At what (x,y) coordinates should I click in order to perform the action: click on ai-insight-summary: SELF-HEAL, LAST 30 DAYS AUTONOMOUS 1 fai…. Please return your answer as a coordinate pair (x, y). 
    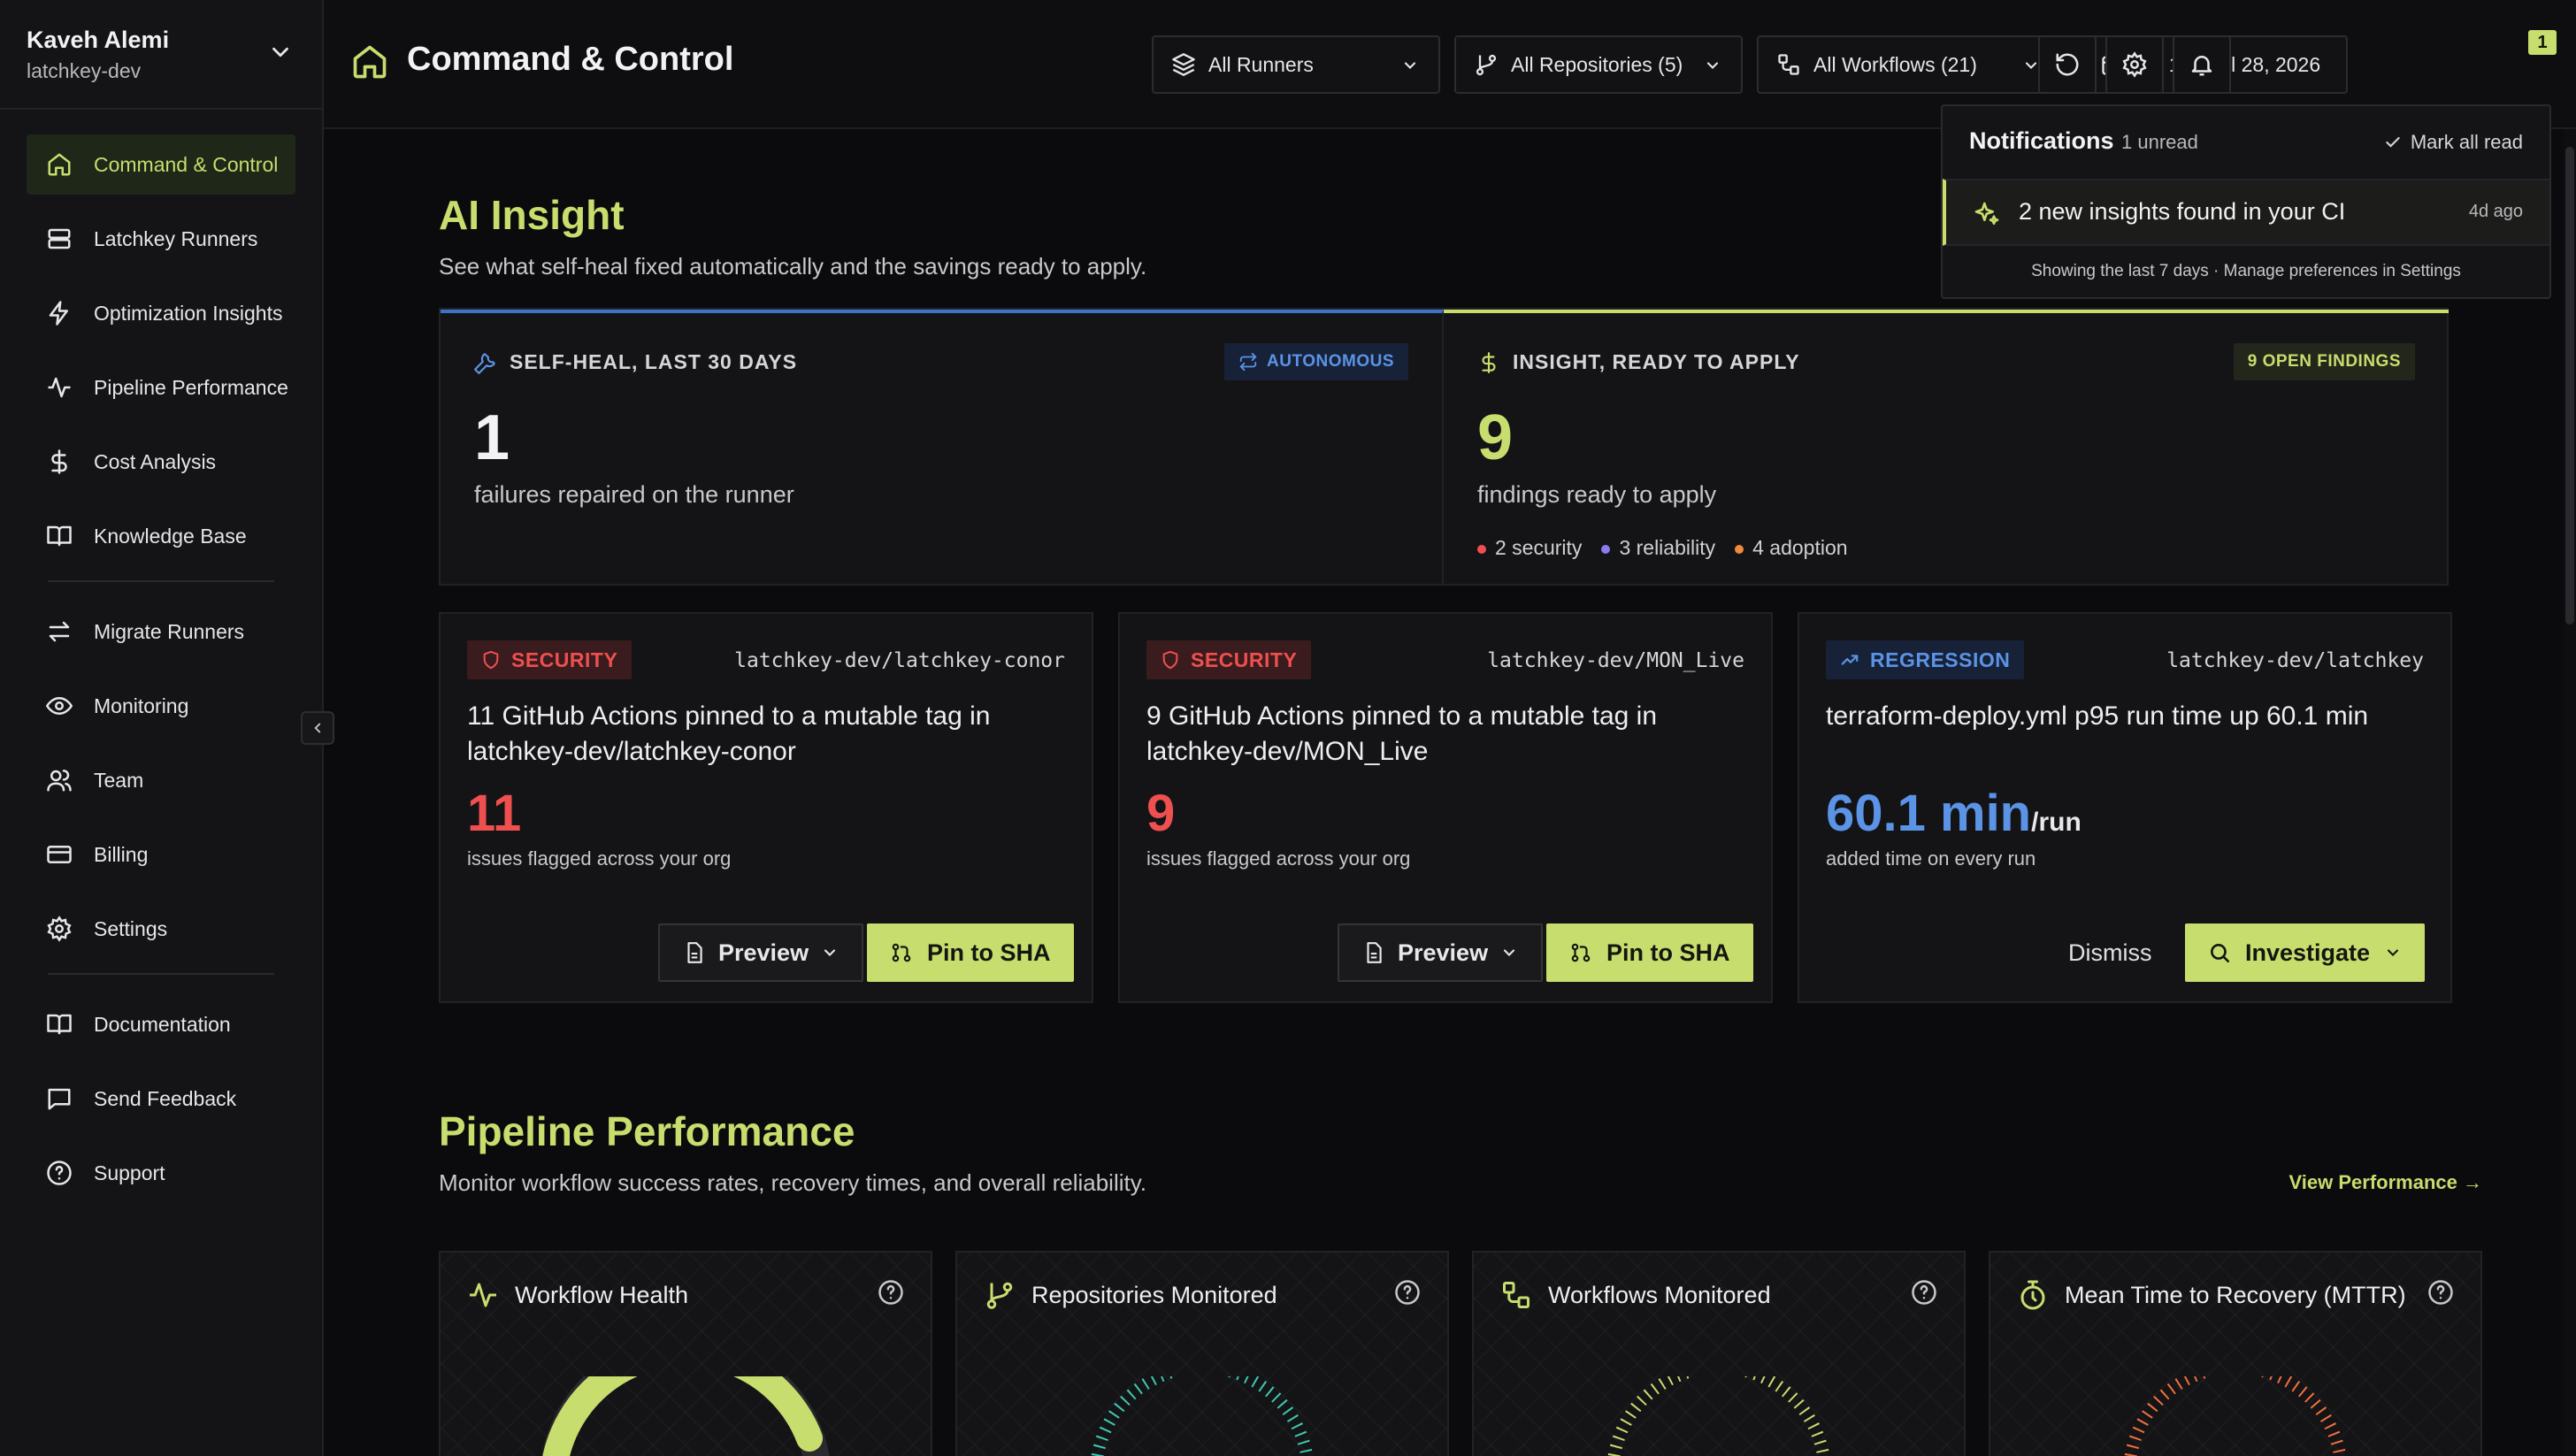
    Looking at the image, I should click on (1444, 447).